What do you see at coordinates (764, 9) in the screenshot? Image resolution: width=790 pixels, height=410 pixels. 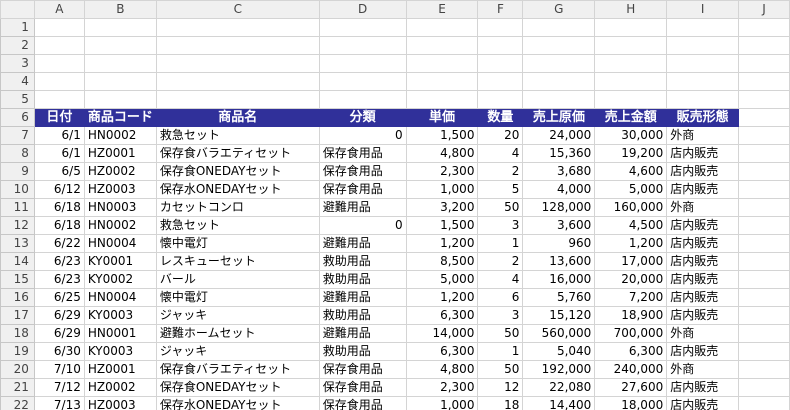 I see `column-header: J` at bounding box center [764, 9].